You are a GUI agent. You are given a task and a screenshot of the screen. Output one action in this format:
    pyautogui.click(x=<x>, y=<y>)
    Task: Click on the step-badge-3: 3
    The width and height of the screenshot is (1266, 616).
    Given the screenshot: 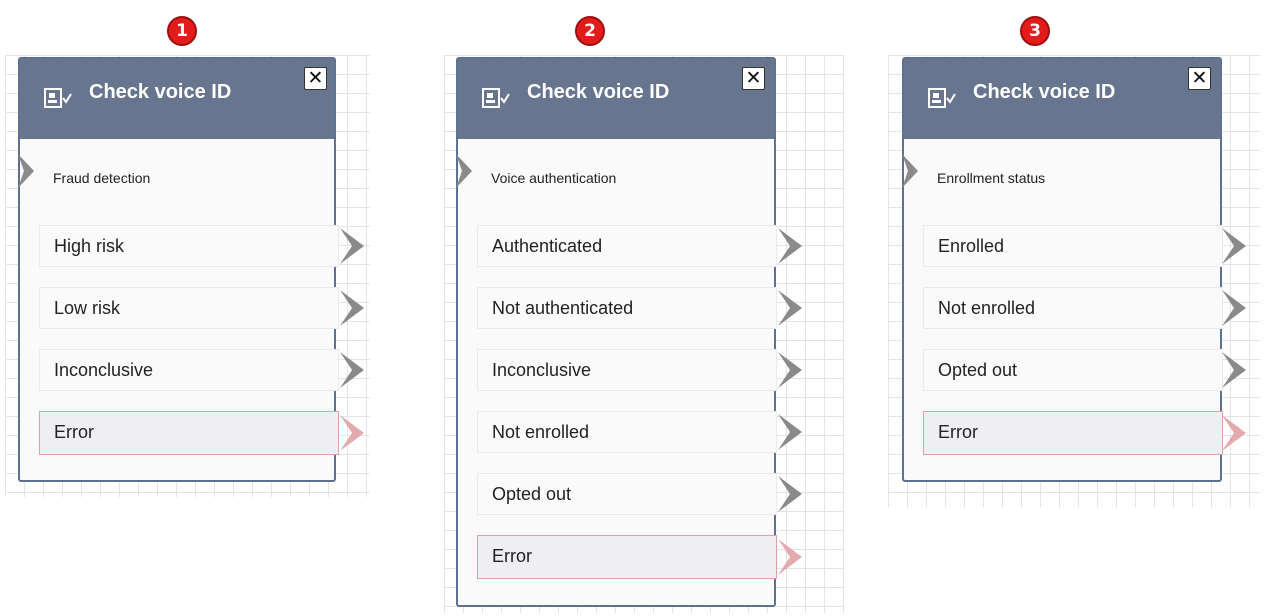 What is the action you would take?
    pyautogui.click(x=1035, y=31)
    